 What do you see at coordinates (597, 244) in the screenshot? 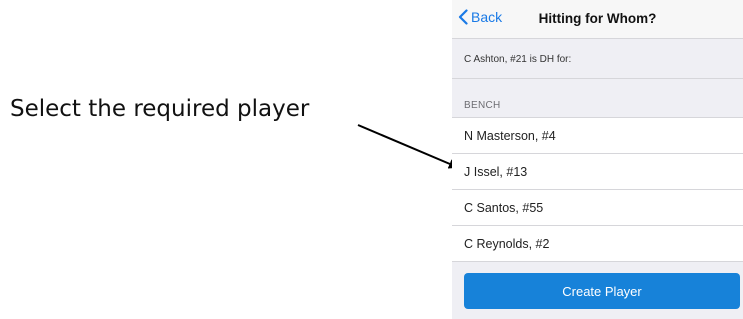
I see `list-item-player: C Reynolds, #2` at bounding box center [597, 244].